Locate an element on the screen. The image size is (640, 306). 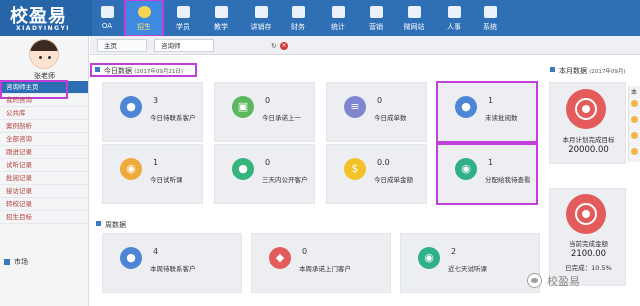
nav-item-finance: 财务 is located at coordinates (298, 18).